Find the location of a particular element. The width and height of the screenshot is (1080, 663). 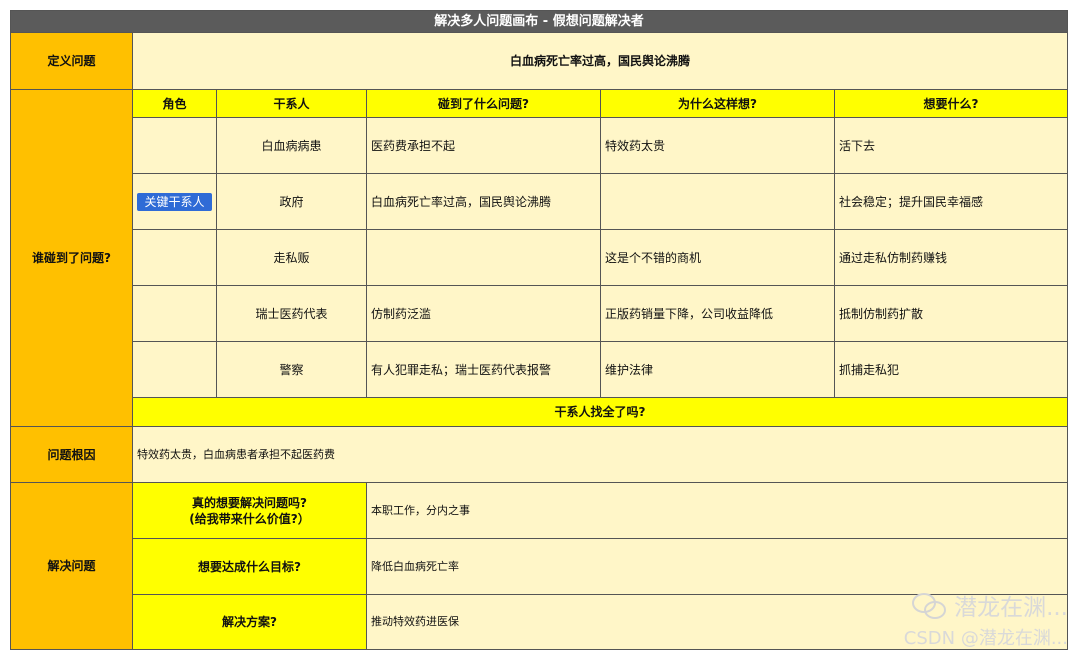

row-want: 活下去 is located at coordinates (951, 146).